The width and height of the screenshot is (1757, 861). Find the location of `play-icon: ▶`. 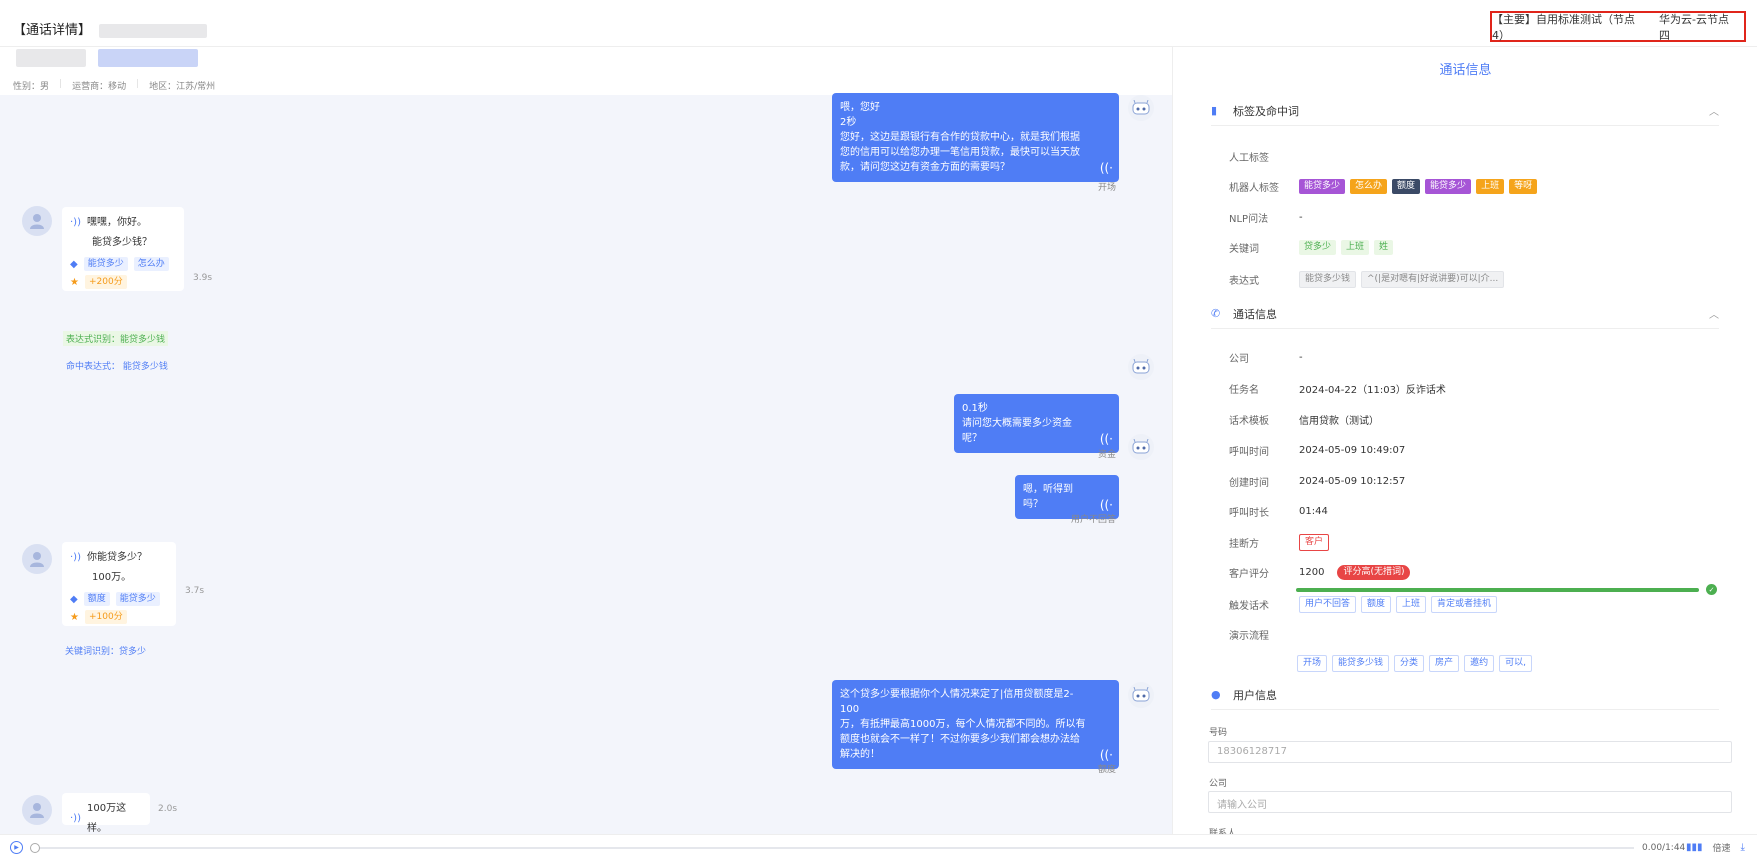

play-icon: ▶ is located at coordinates (16, 847).